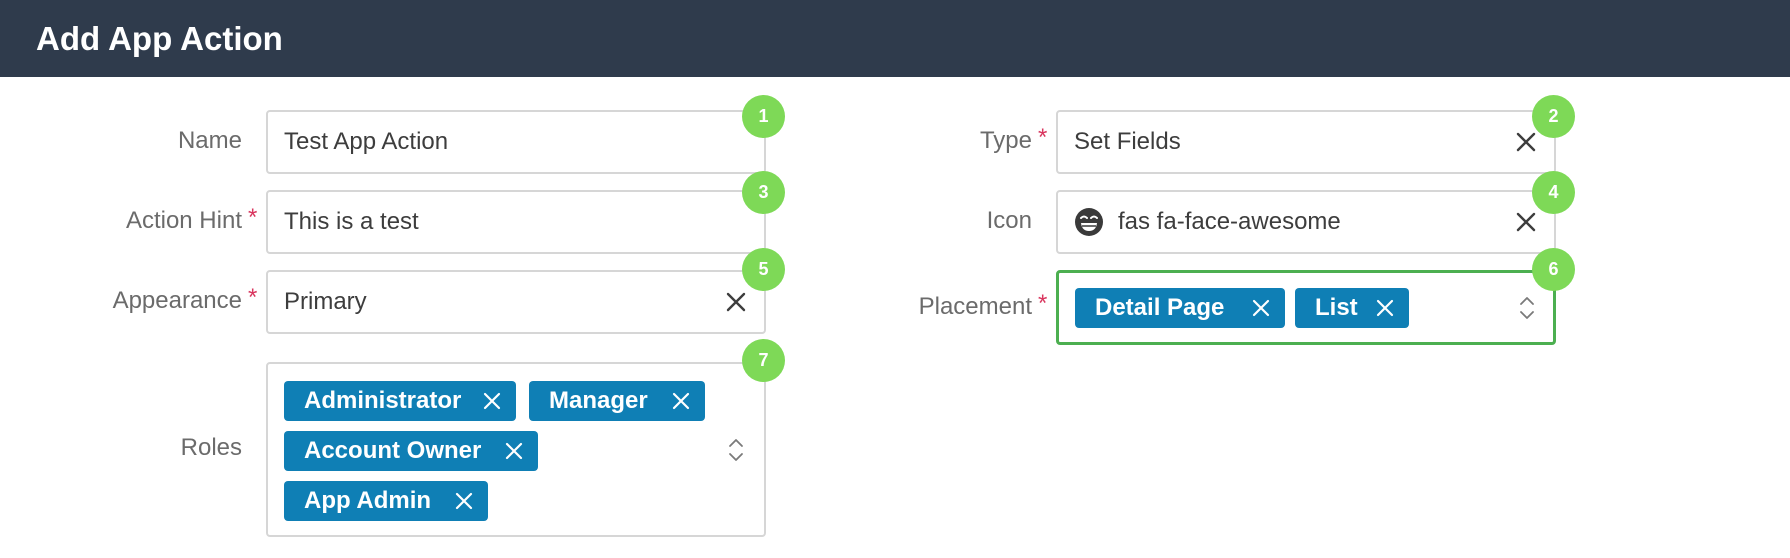  Describe the element at coordinates (763, 360) in the screenshot. I see `step-badge-7: 7` at that location.